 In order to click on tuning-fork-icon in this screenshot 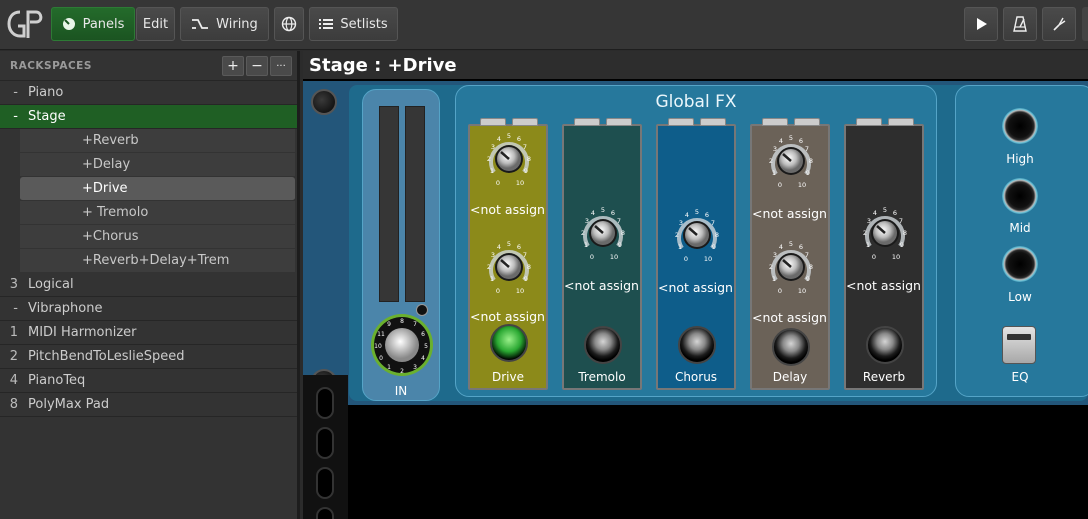, I will do `click(1059, 24)`.